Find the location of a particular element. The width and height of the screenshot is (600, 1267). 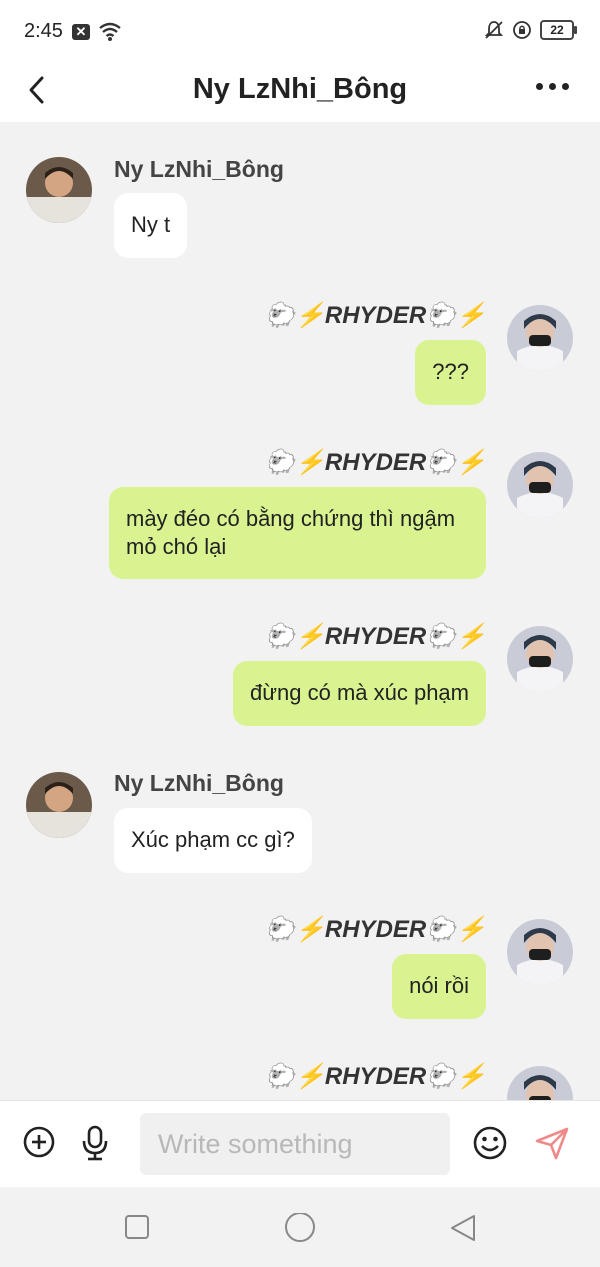

rotation-lock-icon is located at coordinates (522, 30).